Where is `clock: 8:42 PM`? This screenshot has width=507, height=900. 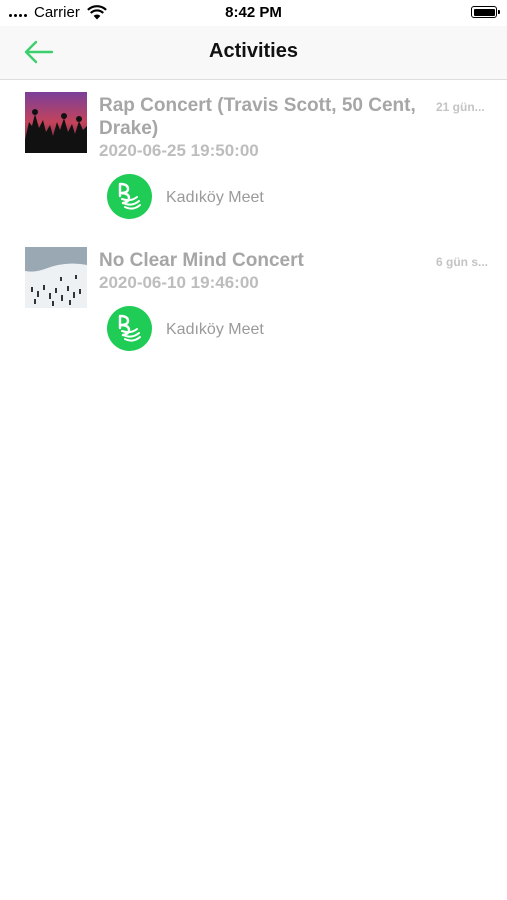 clock: 8:42 PM is located at coordinates (253, 12).